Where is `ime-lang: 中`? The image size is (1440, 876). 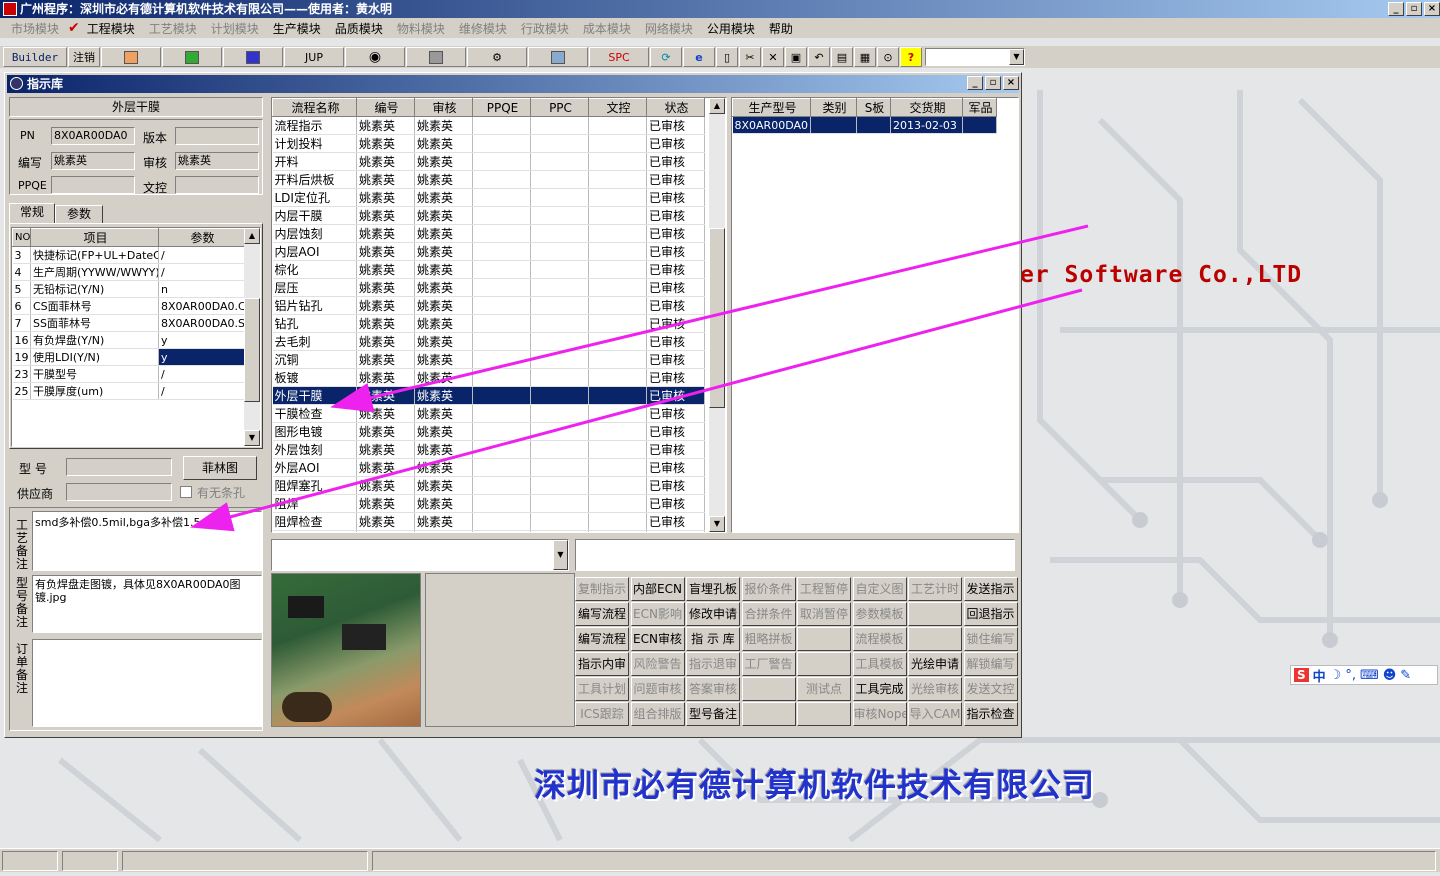
ime-lang: 中 is located at coordinates (1319, 675).